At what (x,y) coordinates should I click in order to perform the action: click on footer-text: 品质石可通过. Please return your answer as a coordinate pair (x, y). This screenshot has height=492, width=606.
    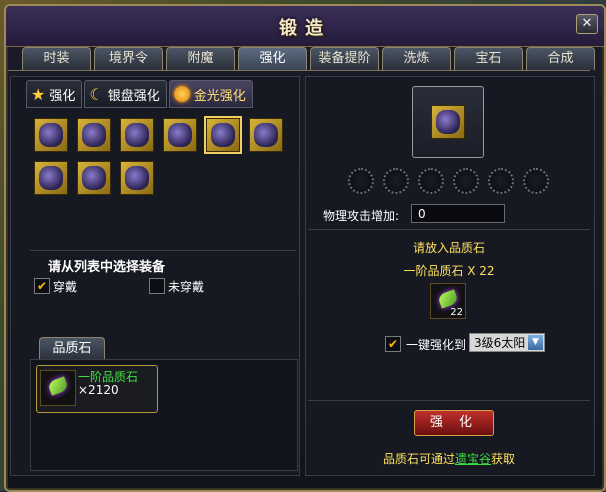
    Looking at the image, I should click on (418, 459).